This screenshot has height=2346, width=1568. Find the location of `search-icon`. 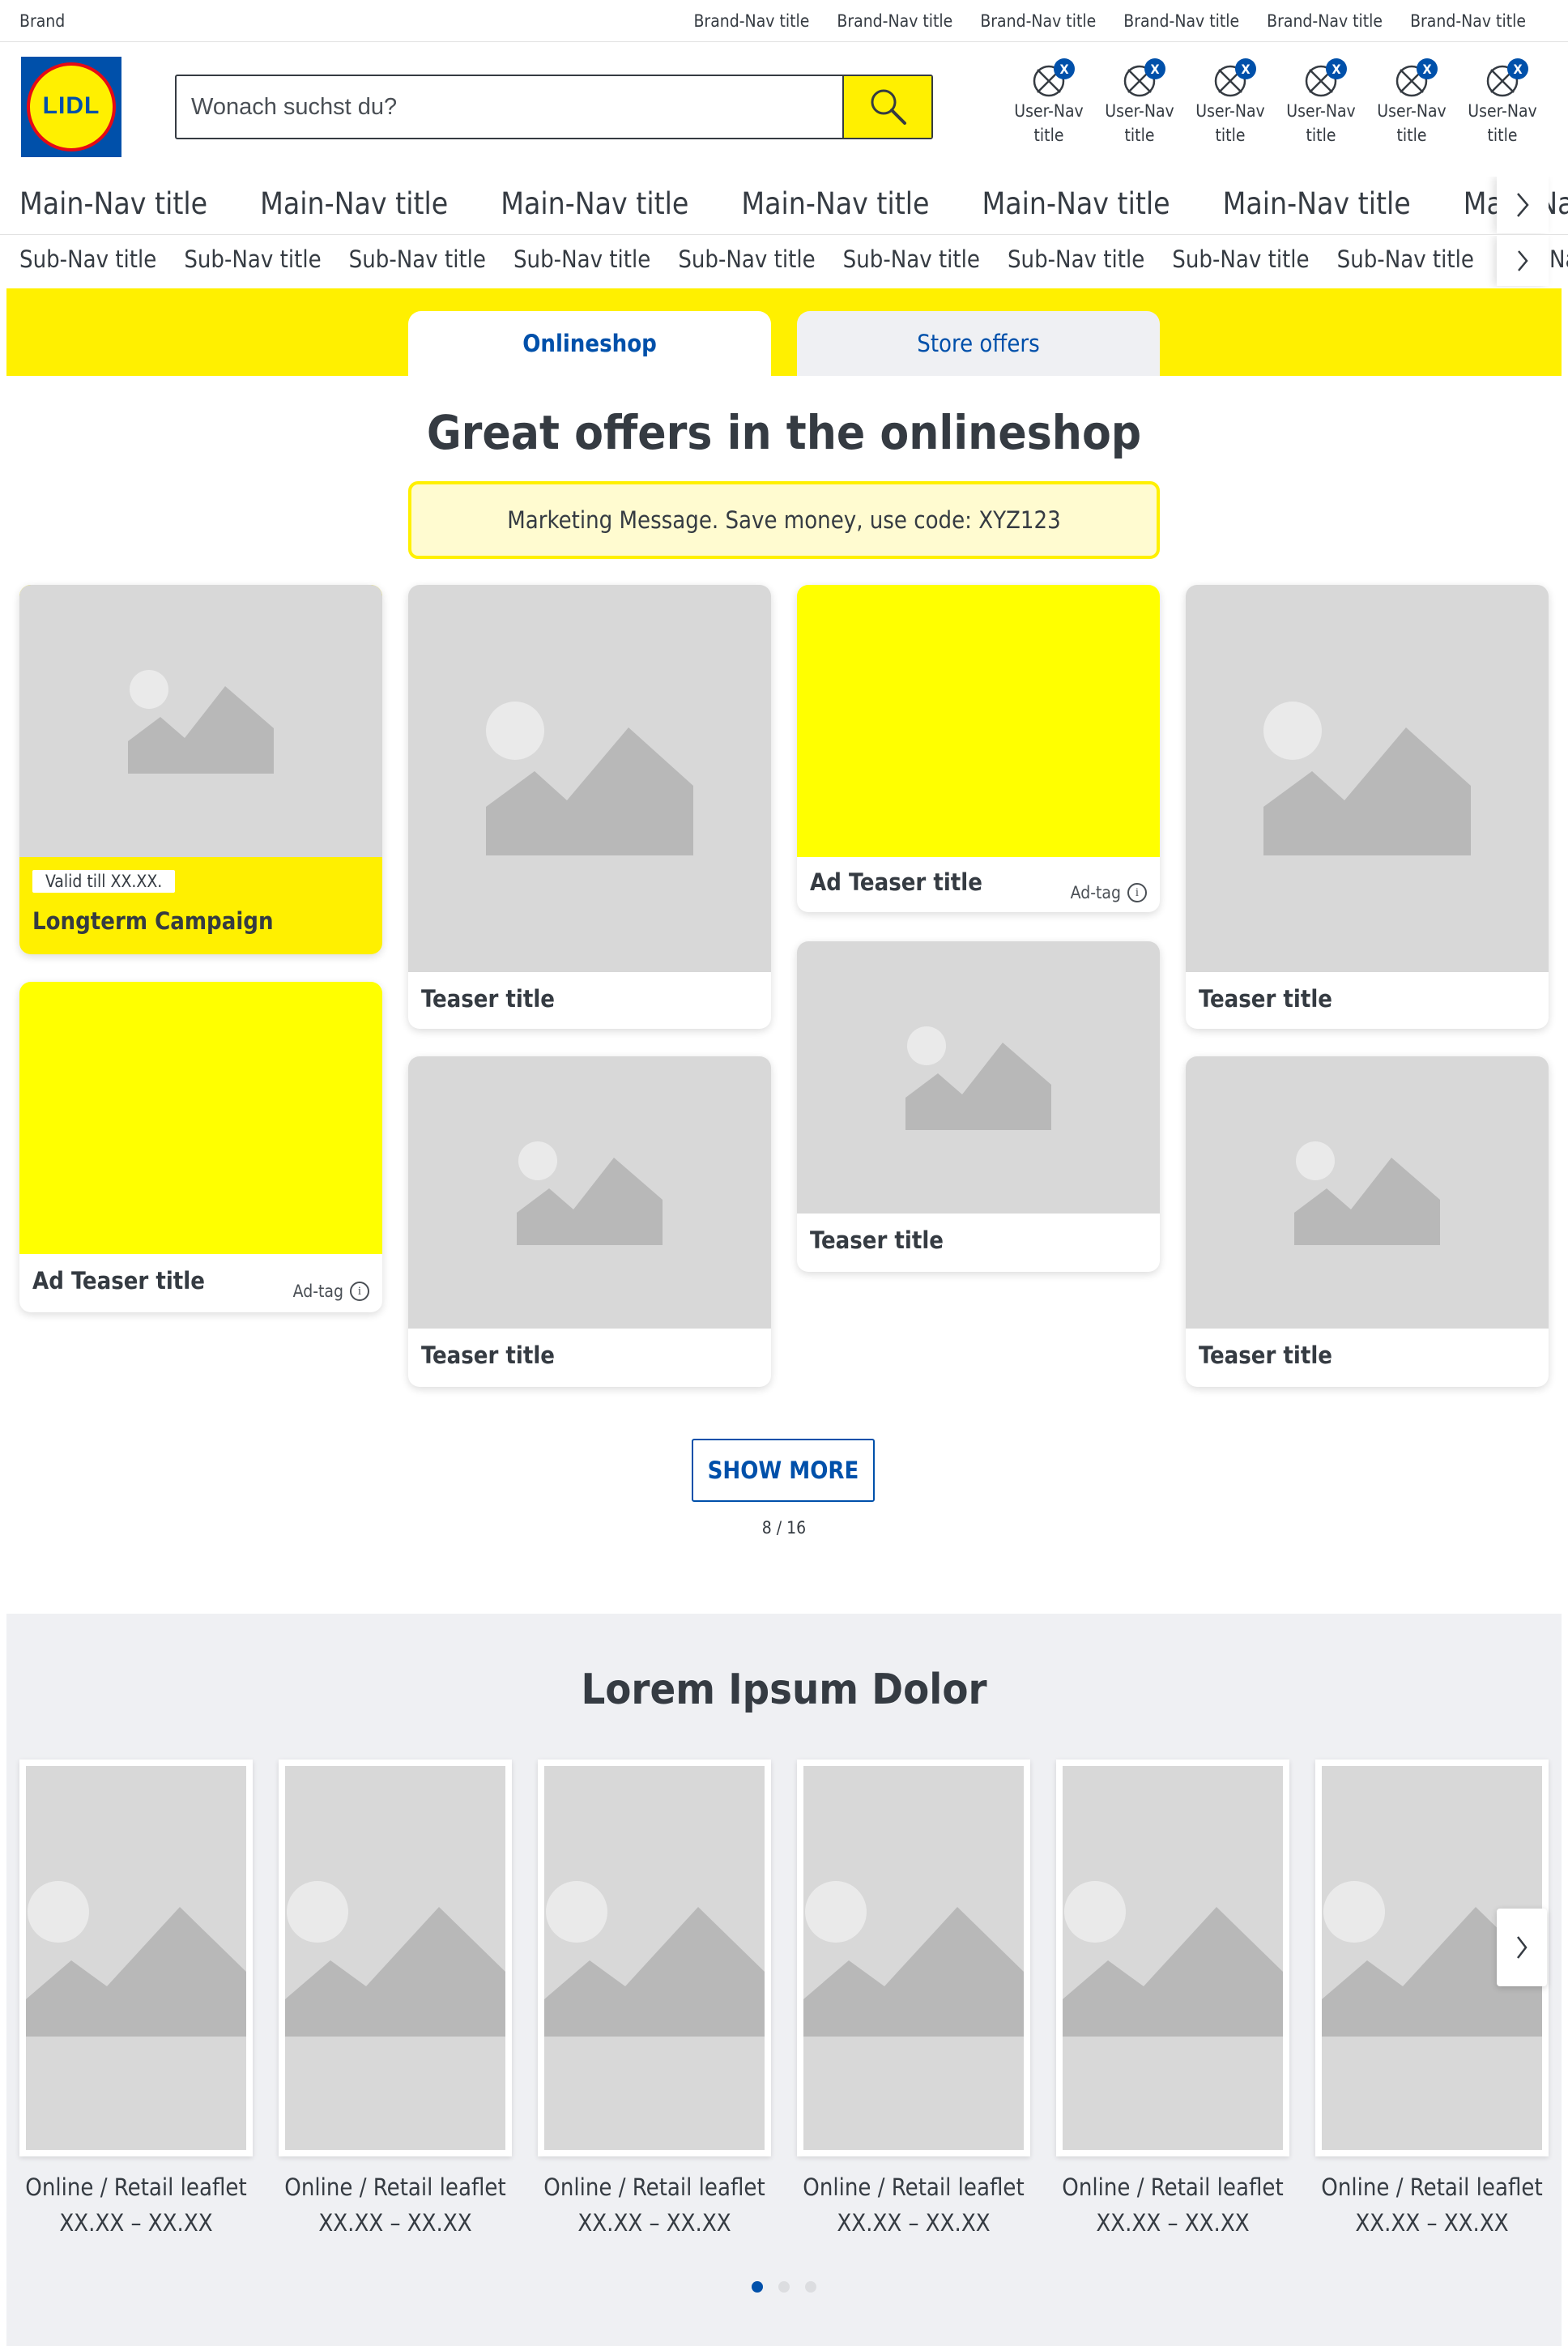

search-icon is located at coordinates (888, 107).